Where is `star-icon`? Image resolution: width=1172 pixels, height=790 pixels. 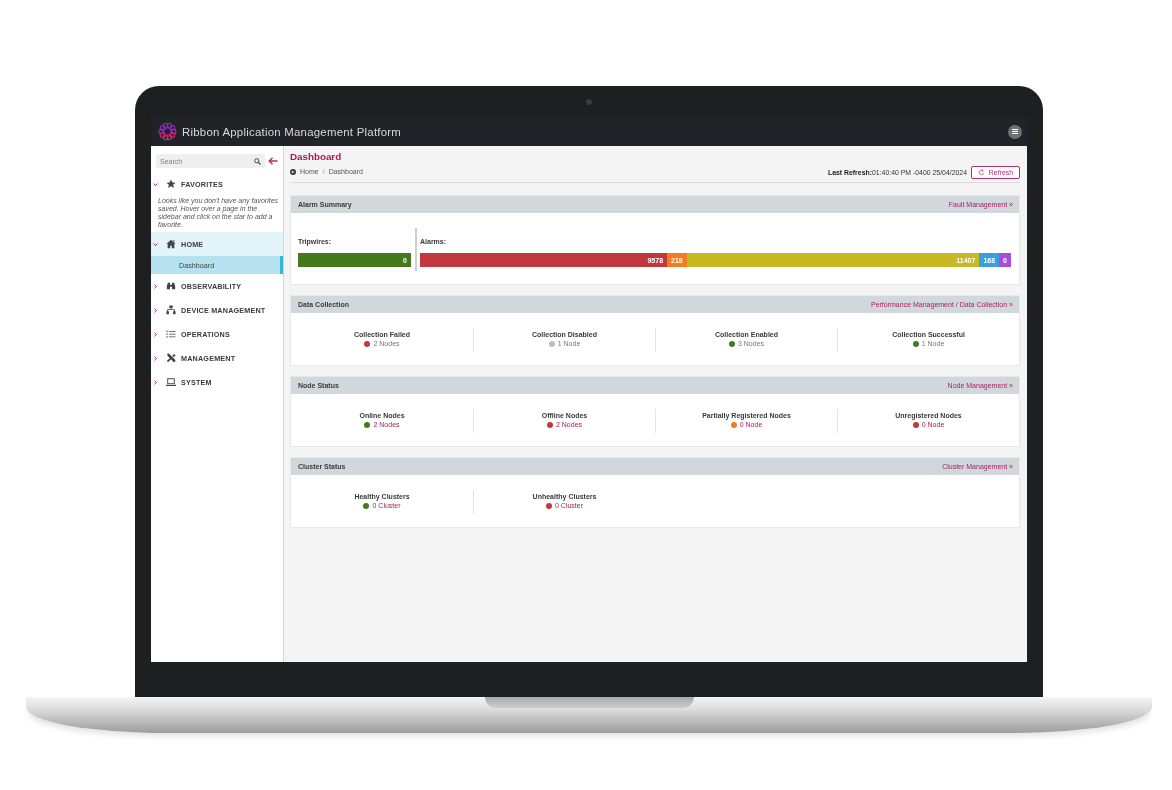
star-icon is located at coordinates (171, 184).